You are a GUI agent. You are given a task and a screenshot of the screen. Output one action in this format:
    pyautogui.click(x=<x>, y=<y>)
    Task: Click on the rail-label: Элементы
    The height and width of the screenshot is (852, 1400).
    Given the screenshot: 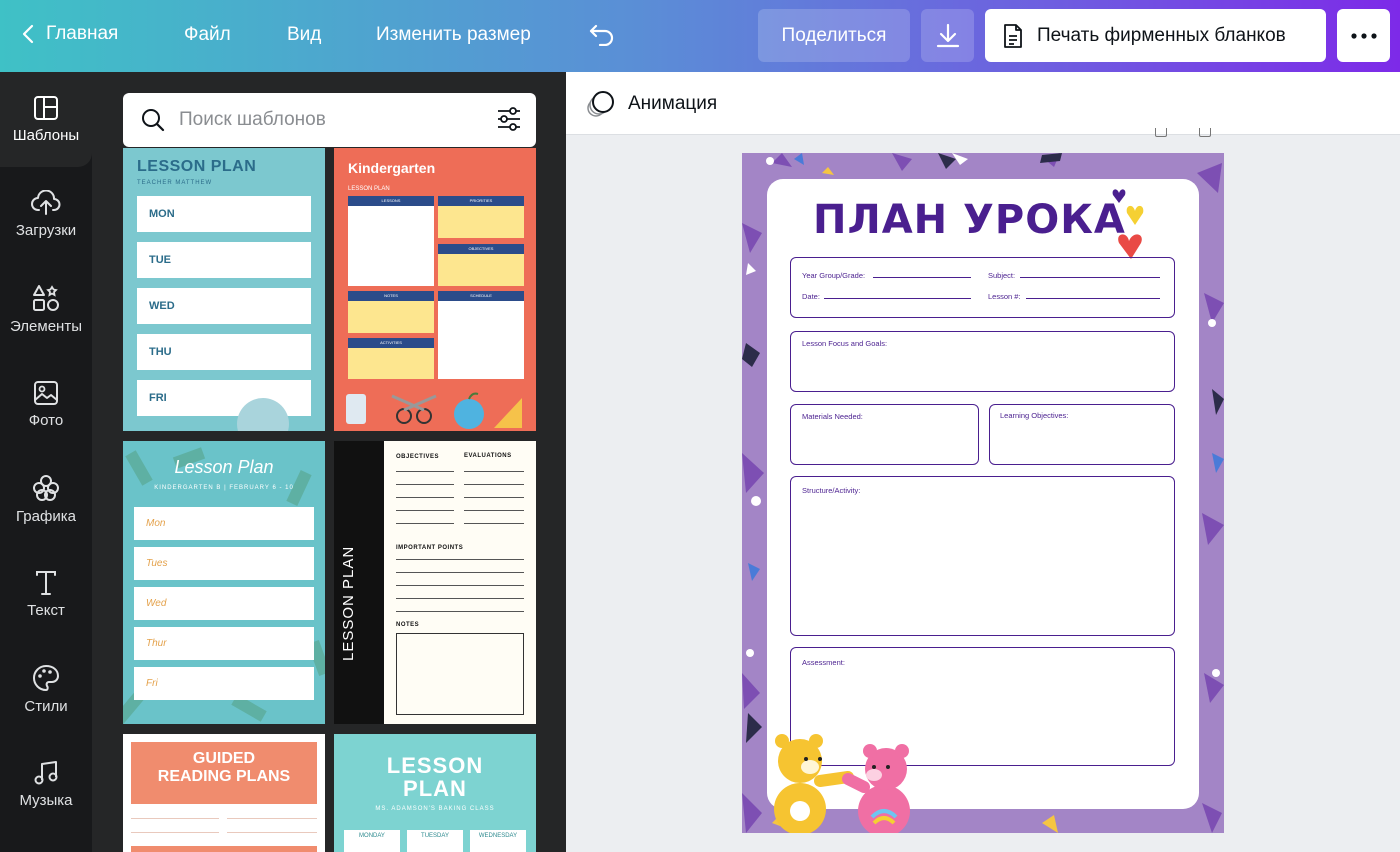 What is the action you would take?
    pyautogui.click(x=46, y=326)
    